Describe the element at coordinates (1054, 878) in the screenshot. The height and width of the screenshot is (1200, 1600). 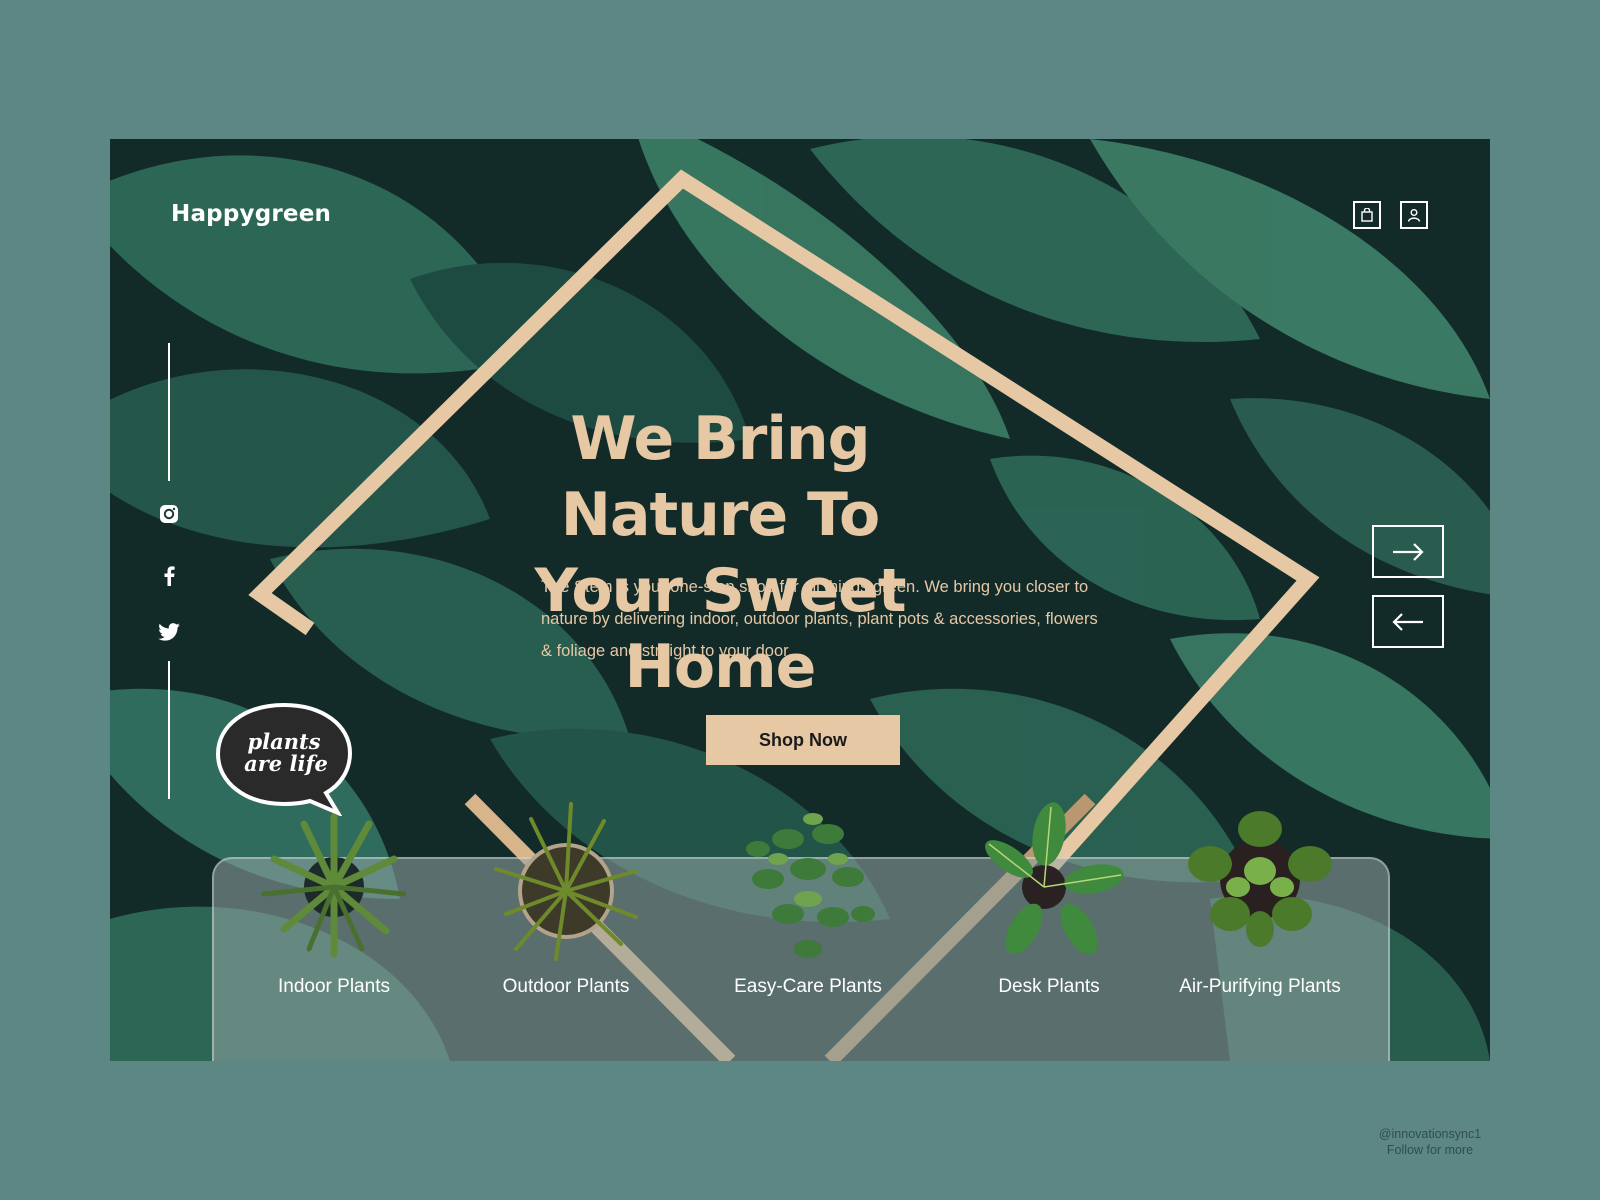
I see `desk-plant-image` at that location.